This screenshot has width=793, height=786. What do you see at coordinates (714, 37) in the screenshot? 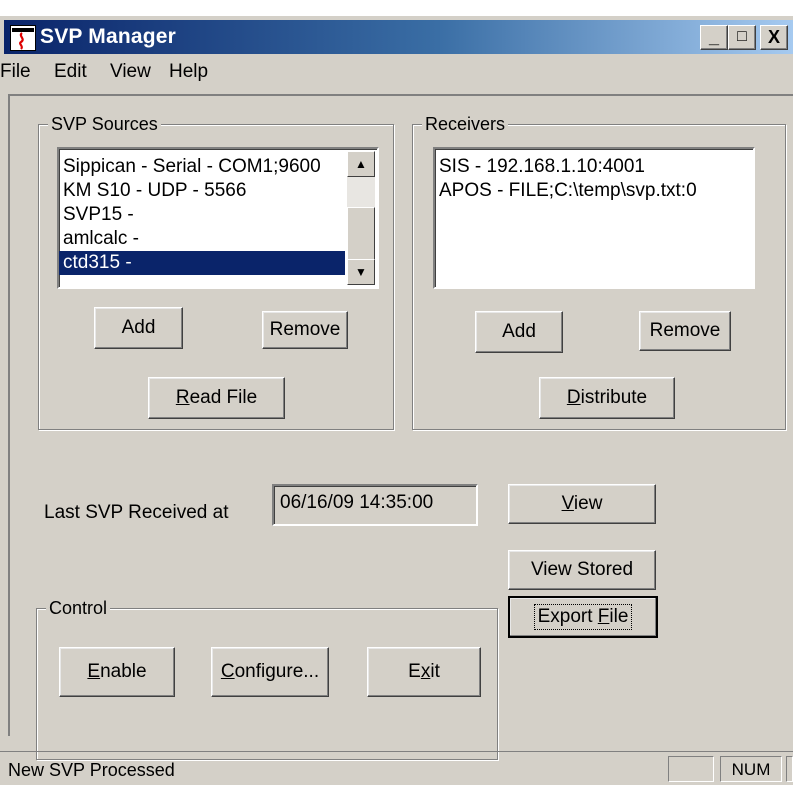
I see `minimize-button: _` at bounding box center [714, 37].